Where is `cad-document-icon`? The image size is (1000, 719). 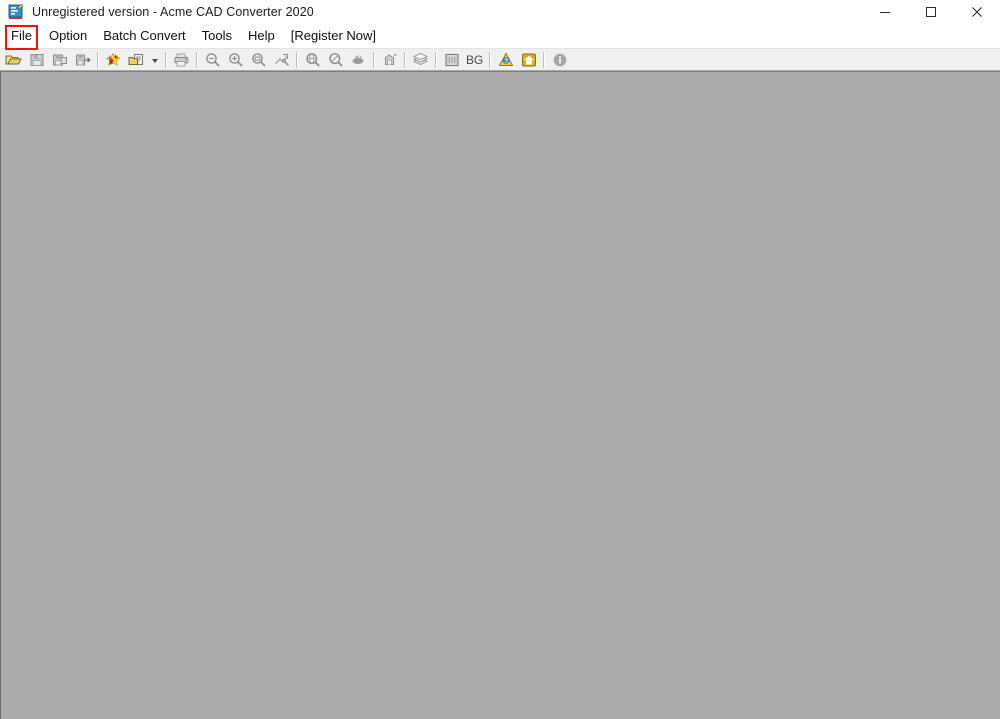
cad-document-icon is located at coordinates (16, 11).